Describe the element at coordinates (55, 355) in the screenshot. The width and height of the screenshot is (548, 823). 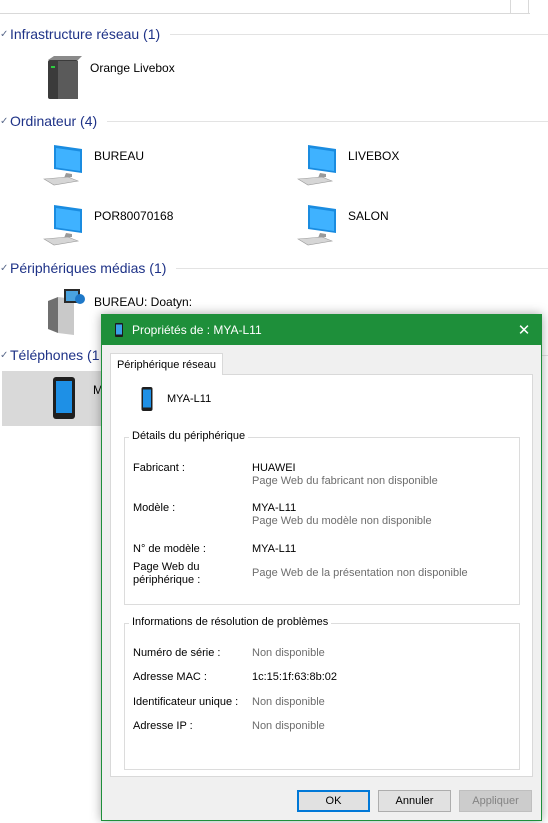
I see `group-title: Téléphones (1` at that location.